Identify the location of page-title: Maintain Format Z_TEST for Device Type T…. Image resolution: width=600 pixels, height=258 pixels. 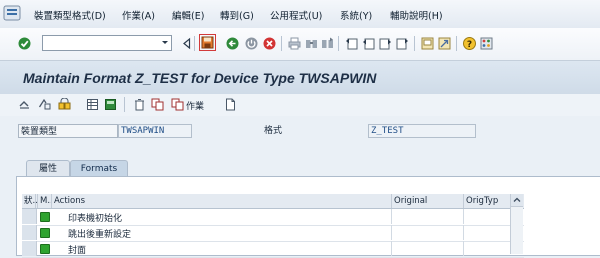
(200, 78).